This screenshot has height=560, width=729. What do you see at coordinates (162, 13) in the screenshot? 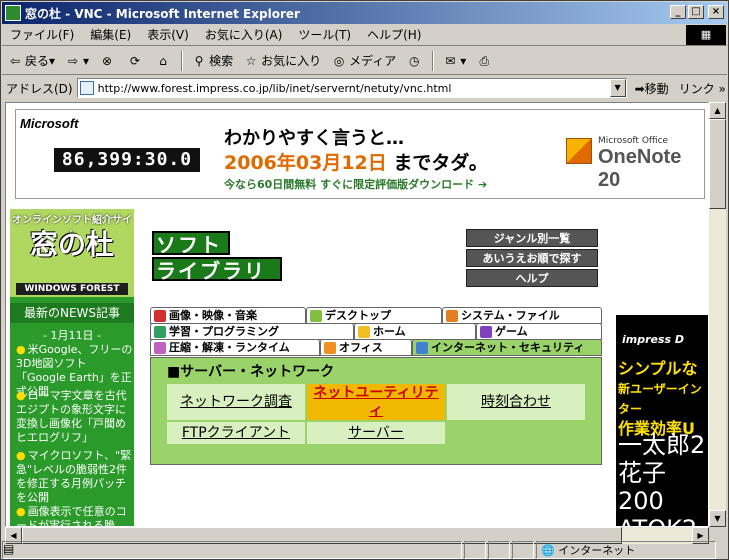
I see `window-title: 窓の杜 - VNC - Microsoft Internet Explorer` at bounding box center [162, 13].